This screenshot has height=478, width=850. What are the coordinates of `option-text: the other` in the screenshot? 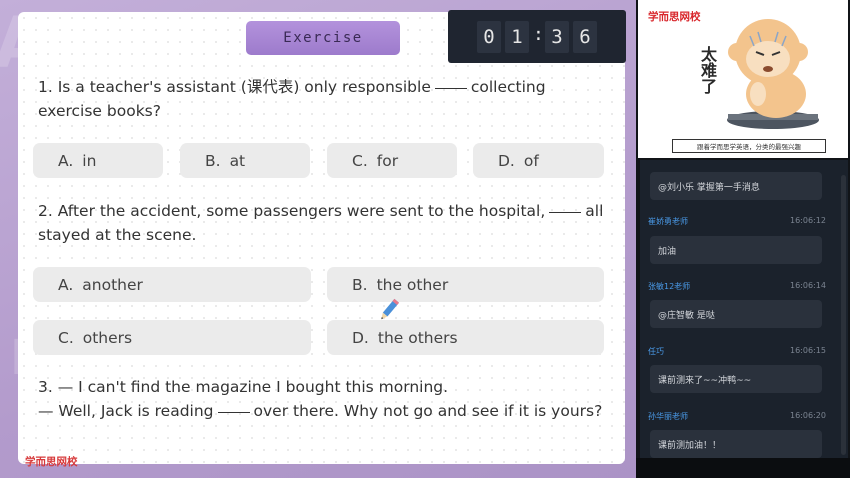 It's located at (412, 284).